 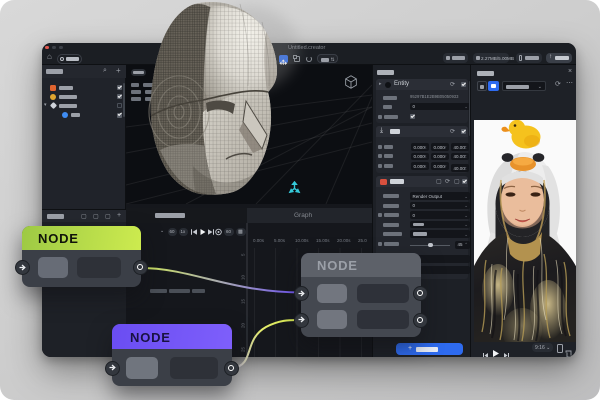 What do you see at coordinates (243, 301) in the screenshot?
I see `svg-text: 15` at bounding box center [243, 301].